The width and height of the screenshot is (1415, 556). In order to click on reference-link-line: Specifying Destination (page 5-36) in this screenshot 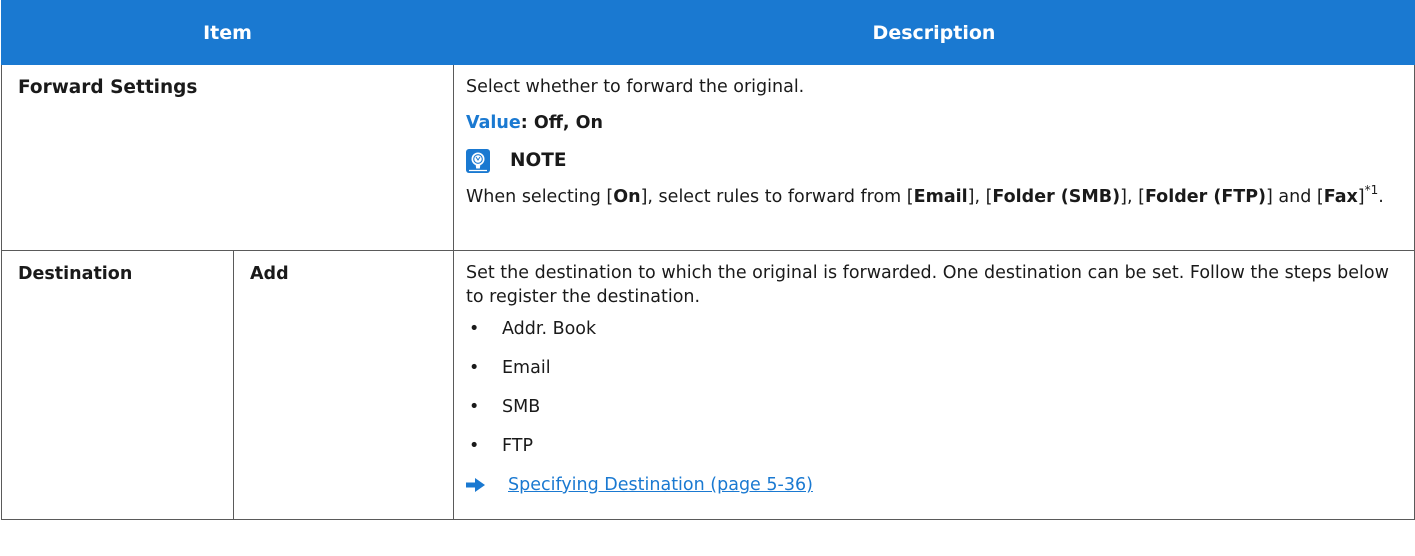, I will do `click(934, 485)`.